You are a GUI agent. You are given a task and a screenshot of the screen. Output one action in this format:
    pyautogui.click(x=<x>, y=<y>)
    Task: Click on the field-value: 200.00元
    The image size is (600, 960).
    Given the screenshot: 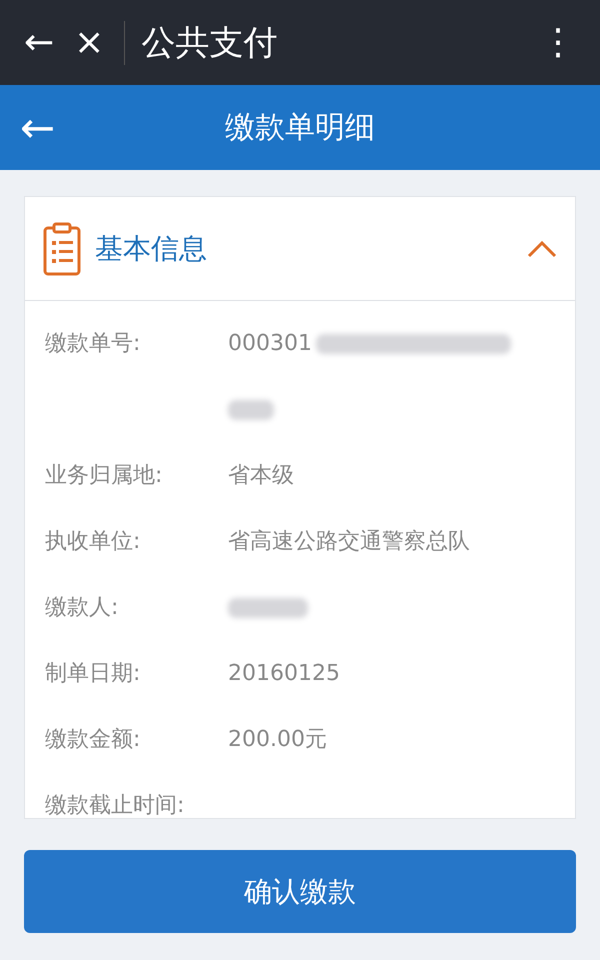 What is the action you would take?
    pyautogui.click(x=277, y=739)
    